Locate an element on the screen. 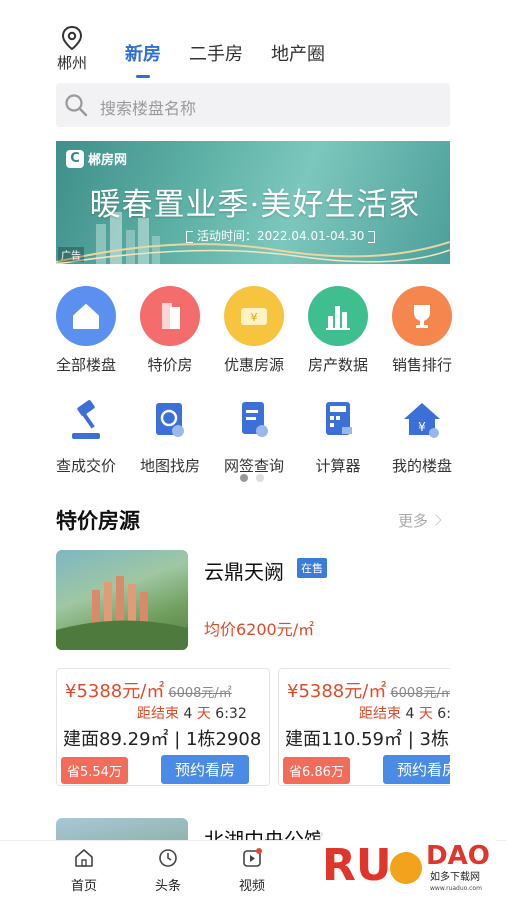  grid-item-map-search: 地图找房 is located at coordinates (170, 436).